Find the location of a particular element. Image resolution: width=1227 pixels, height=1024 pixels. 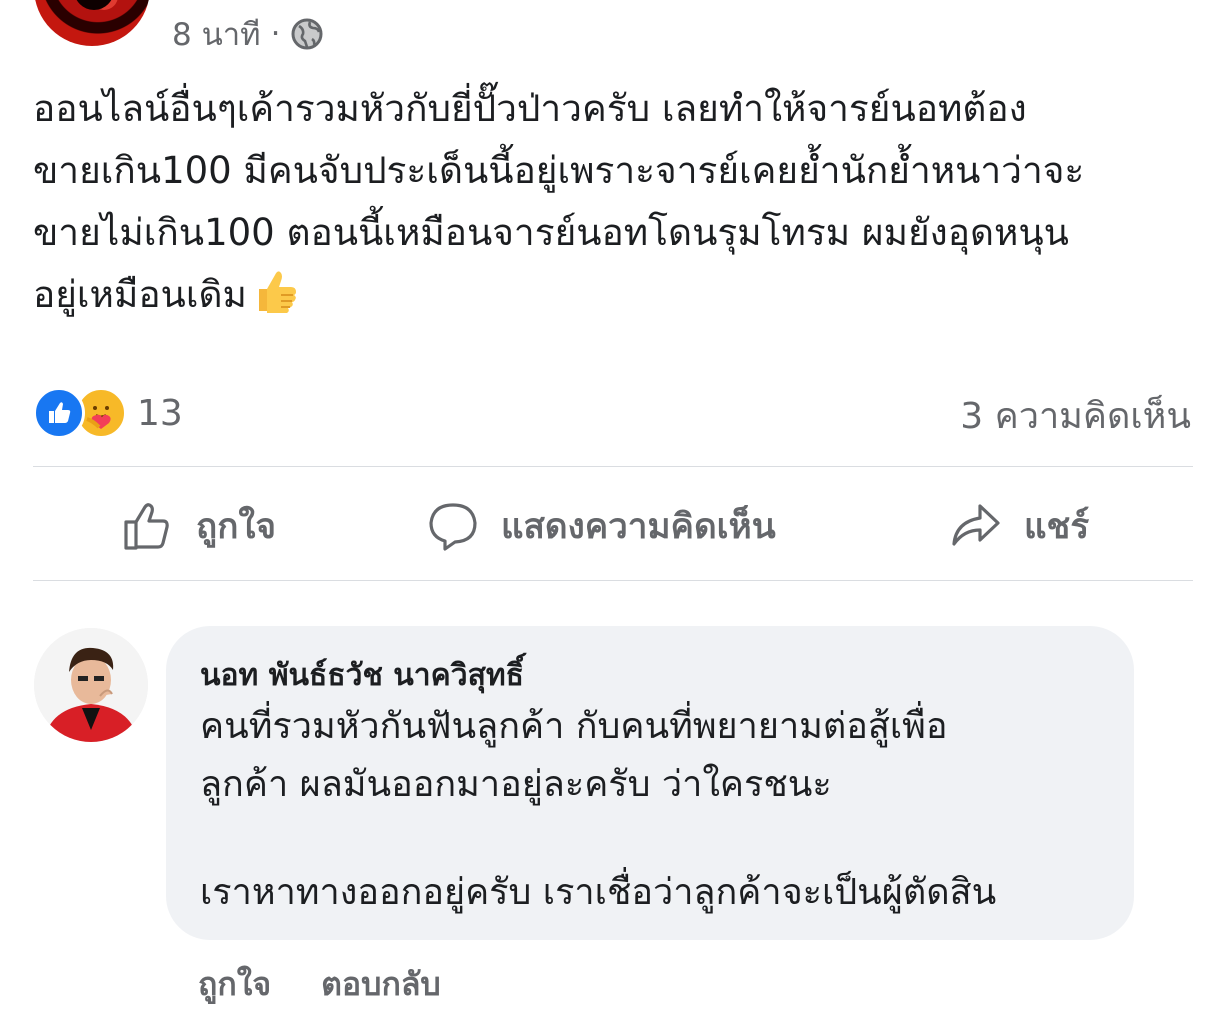

comment-button: แสดงความคิดเห็น is located at coordinates (601, 526).